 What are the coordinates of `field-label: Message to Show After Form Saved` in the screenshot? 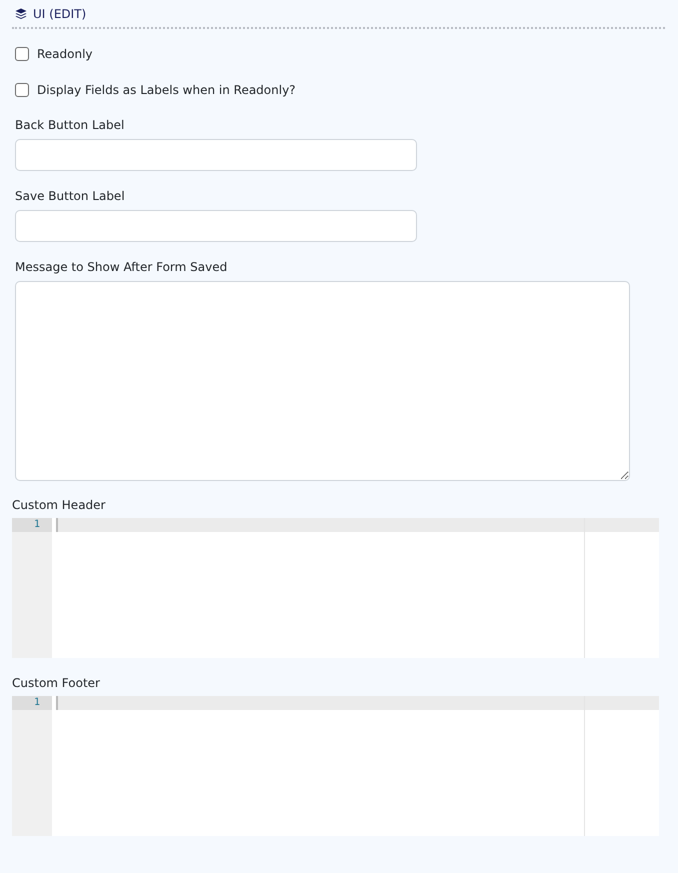 It's located at (121, 267).